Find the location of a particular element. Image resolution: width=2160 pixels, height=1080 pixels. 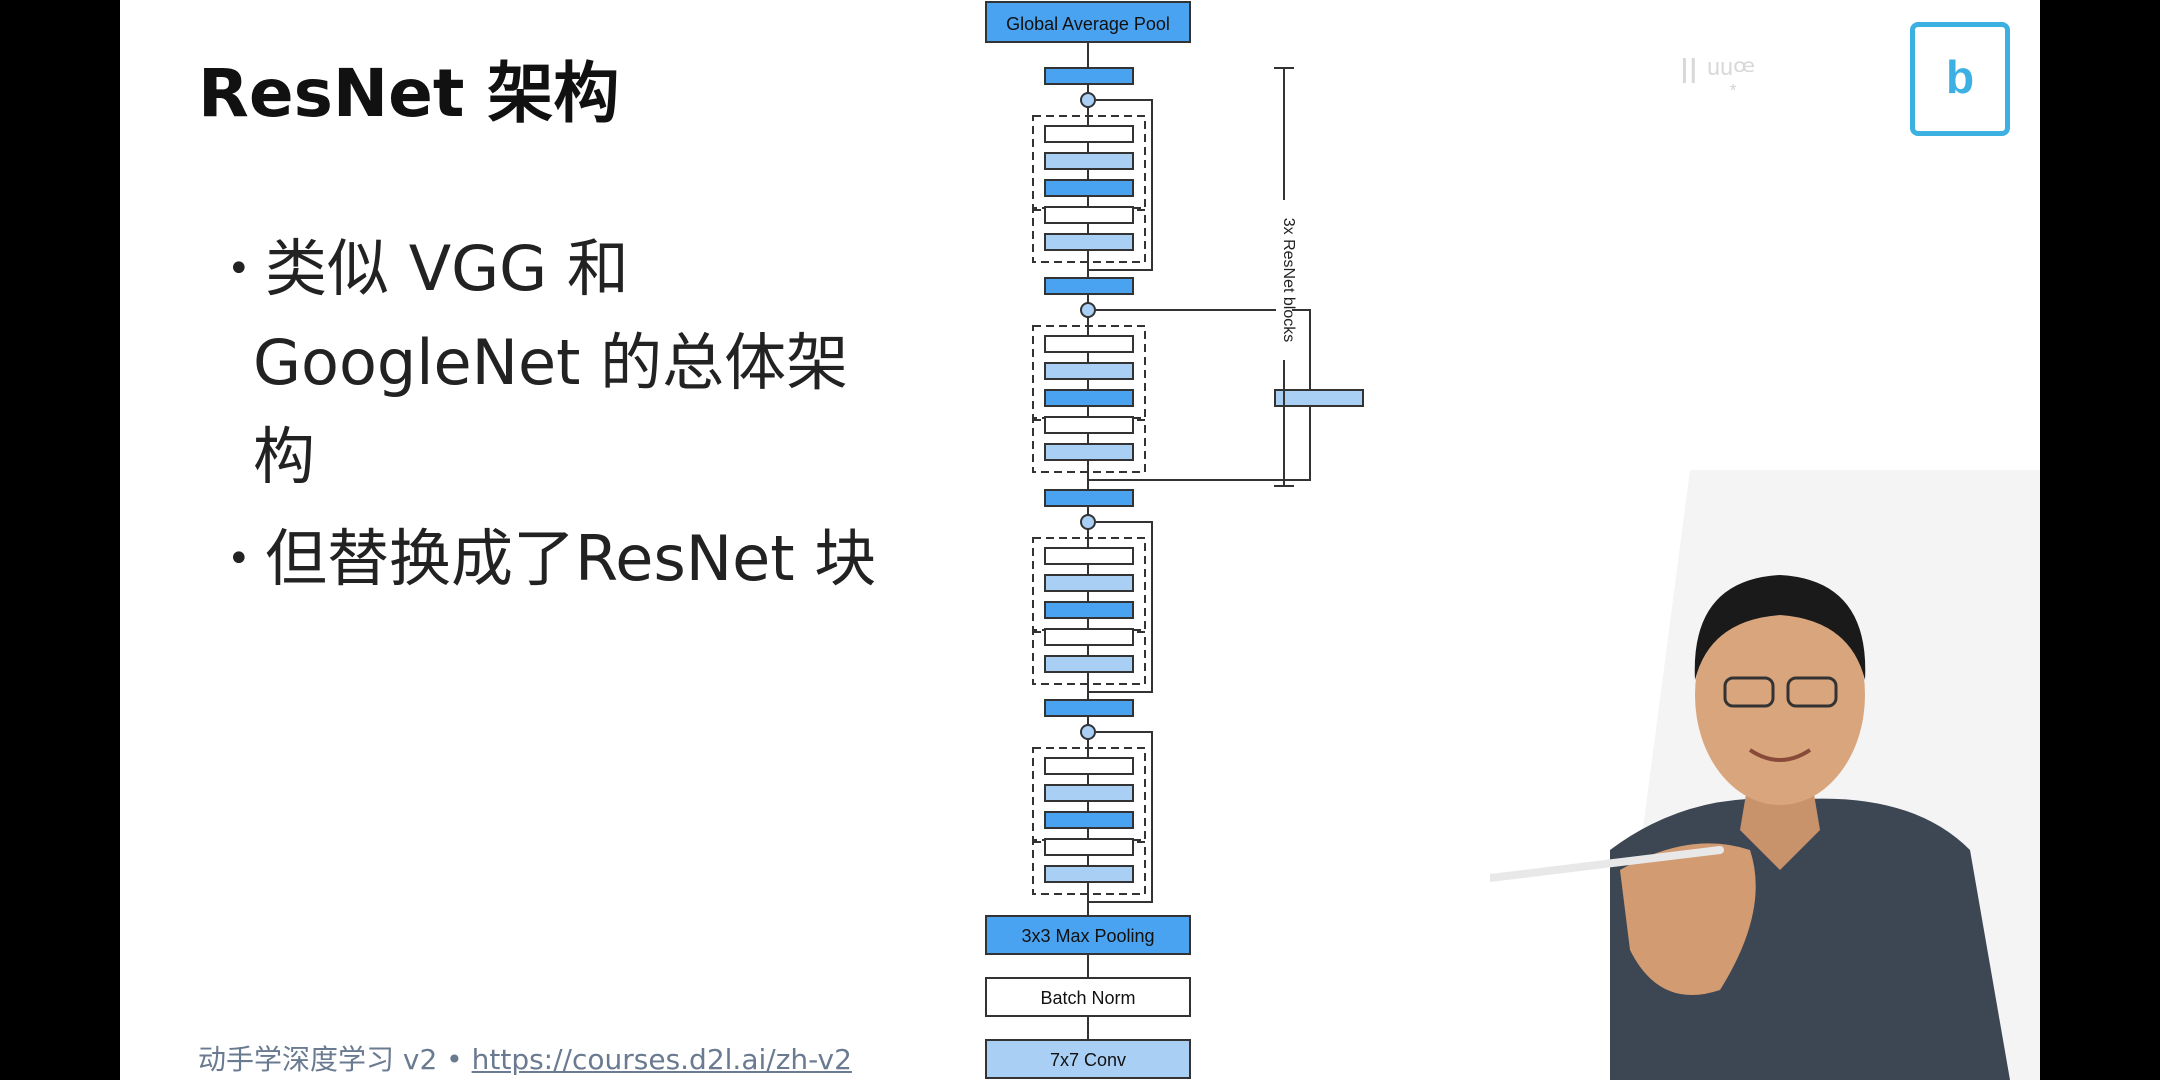

top-dark-bar is located at coordinates (1089, 76).